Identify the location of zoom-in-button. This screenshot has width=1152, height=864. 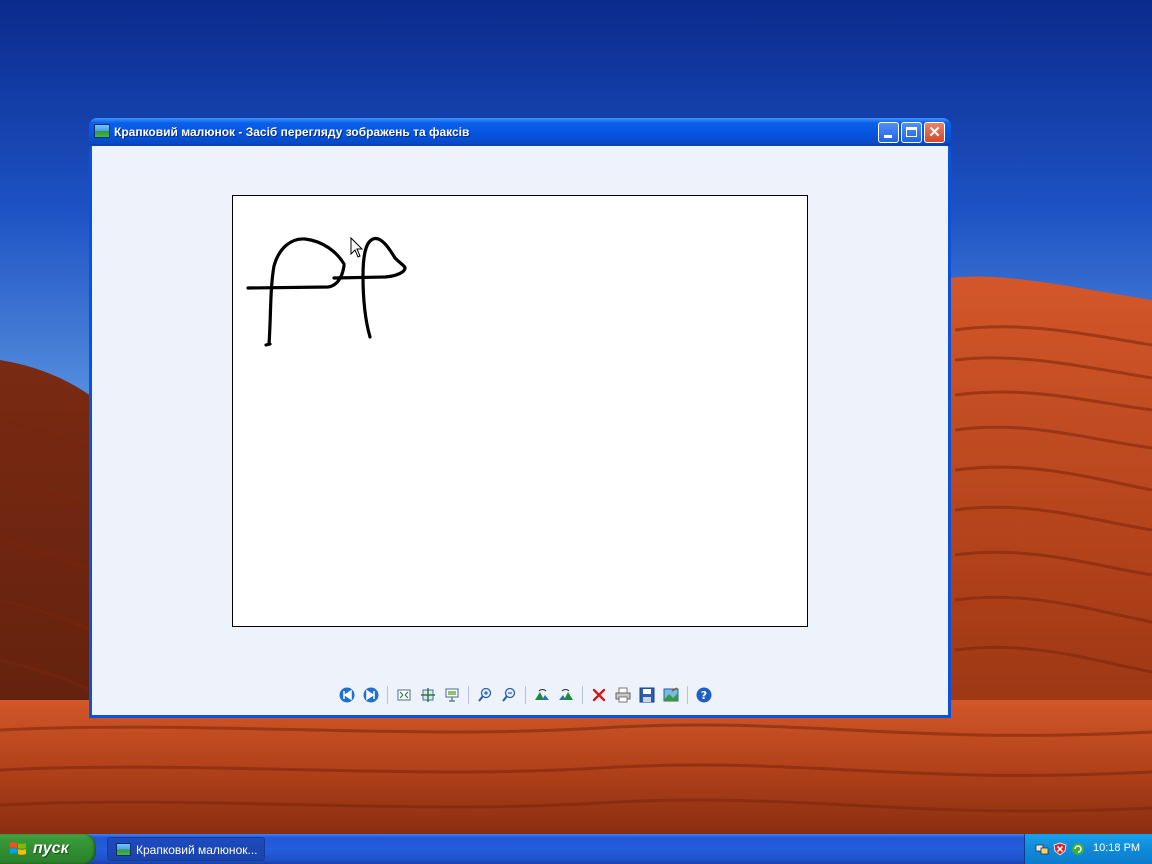
(485, 695).